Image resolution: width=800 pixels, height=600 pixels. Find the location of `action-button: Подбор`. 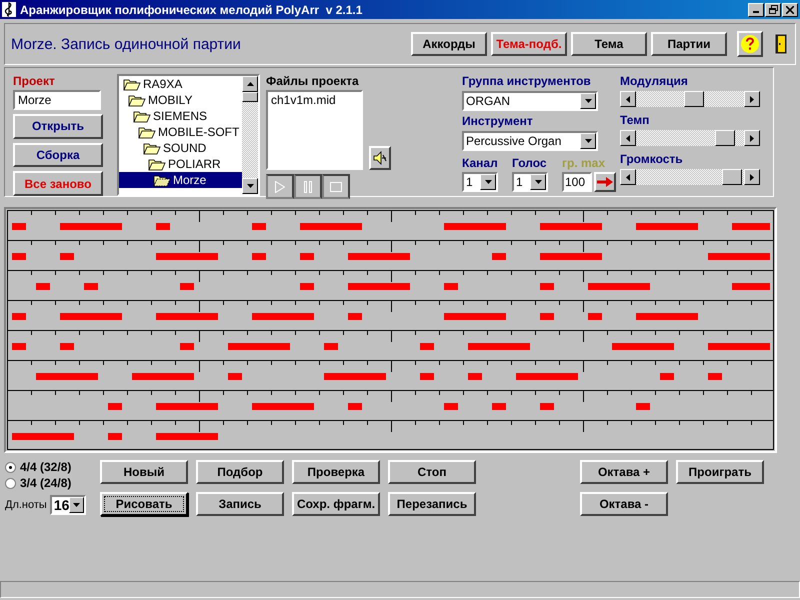

action-button: Подбор is located at coordinates (240, 472).